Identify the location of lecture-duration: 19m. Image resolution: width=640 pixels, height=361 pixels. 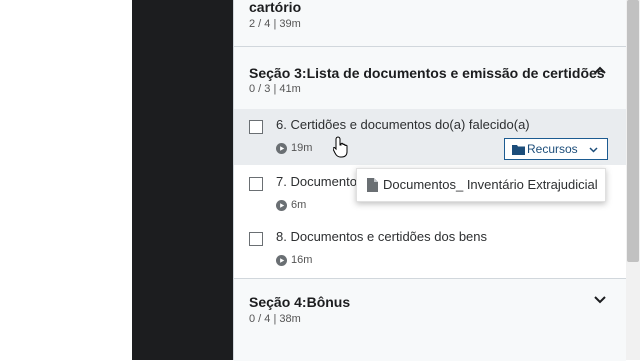
(302, 148).